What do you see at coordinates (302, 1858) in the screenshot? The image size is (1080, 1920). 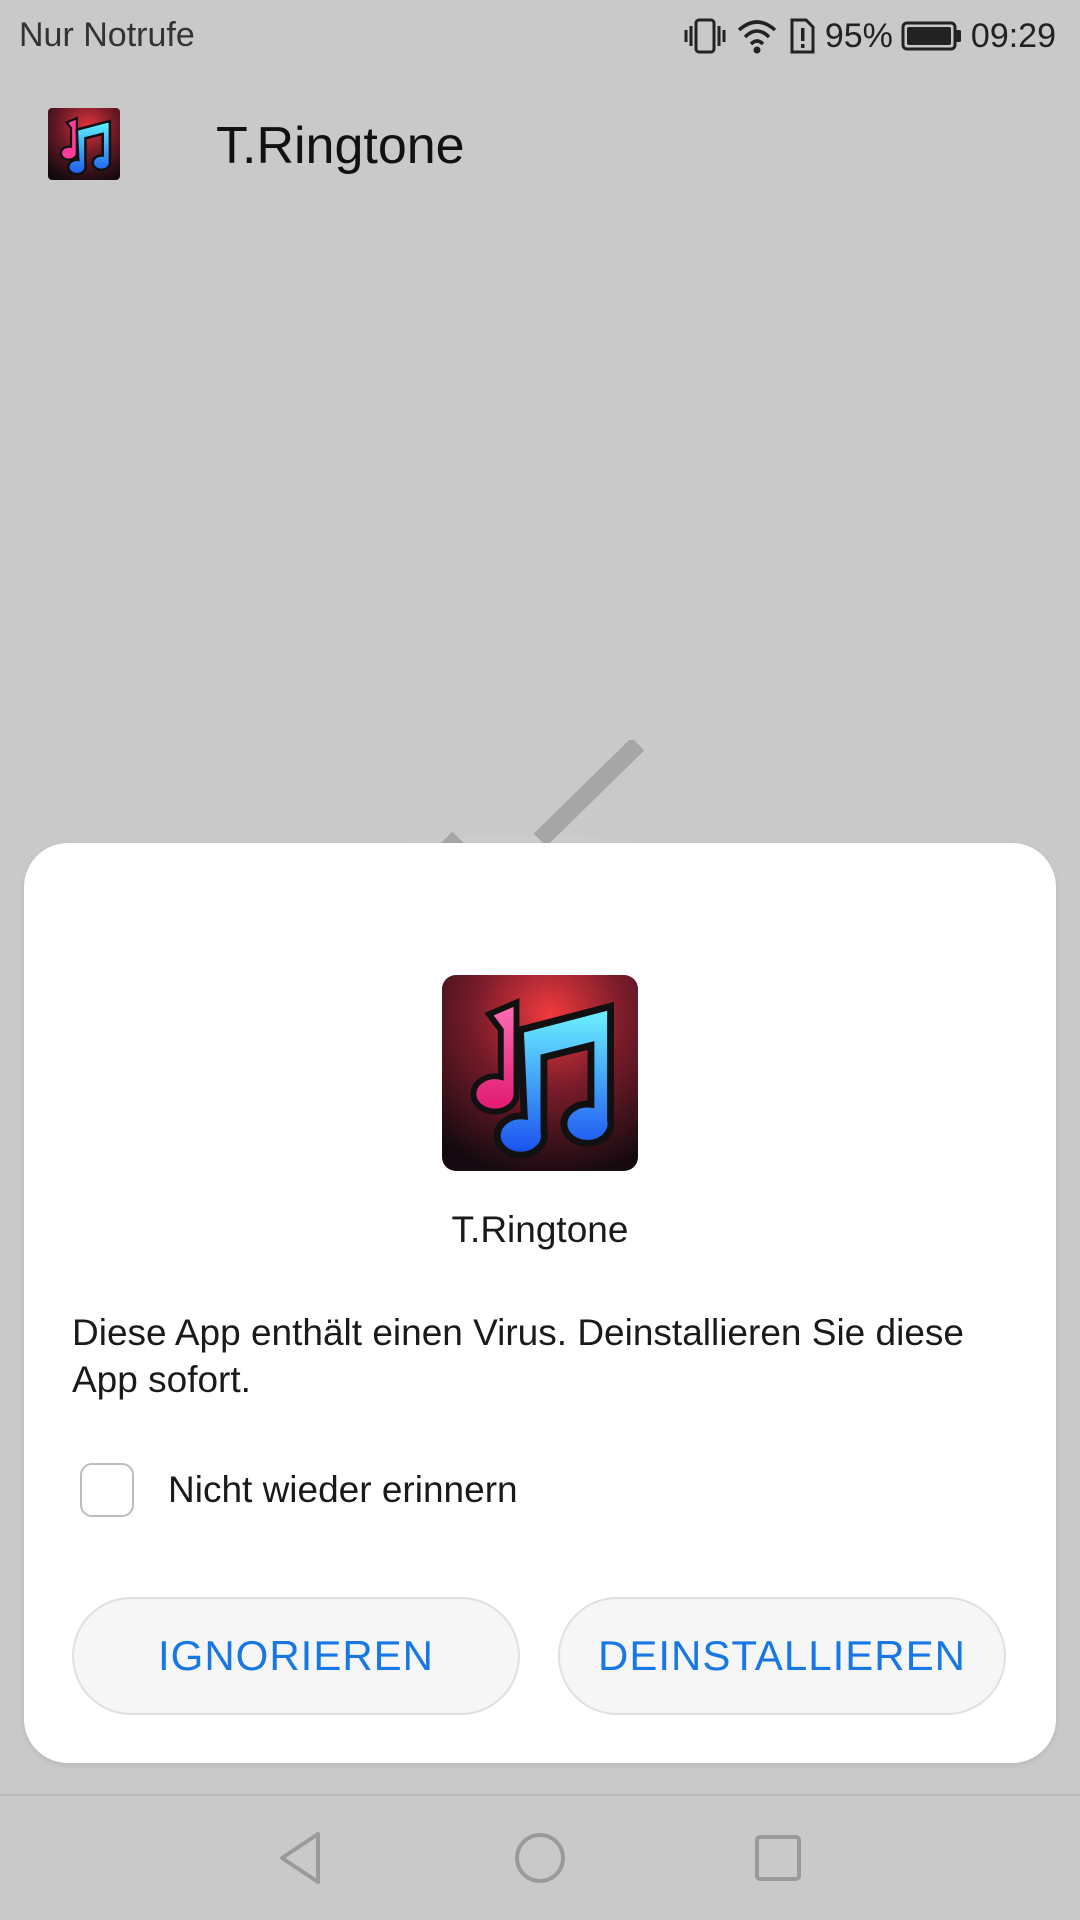 I see `back-icon` at bounding box center [302, 1858].